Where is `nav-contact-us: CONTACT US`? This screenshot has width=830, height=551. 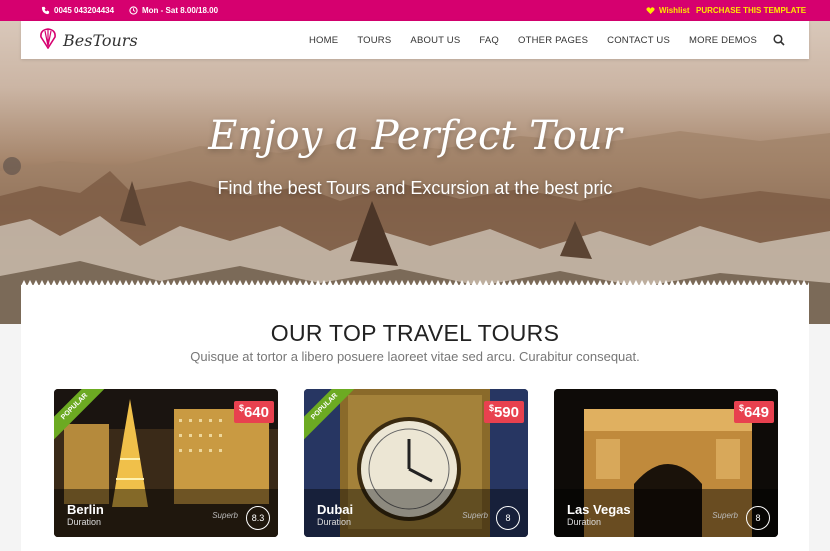
nav-contact-us: CONTACT US is located at coordinates (638, 40).